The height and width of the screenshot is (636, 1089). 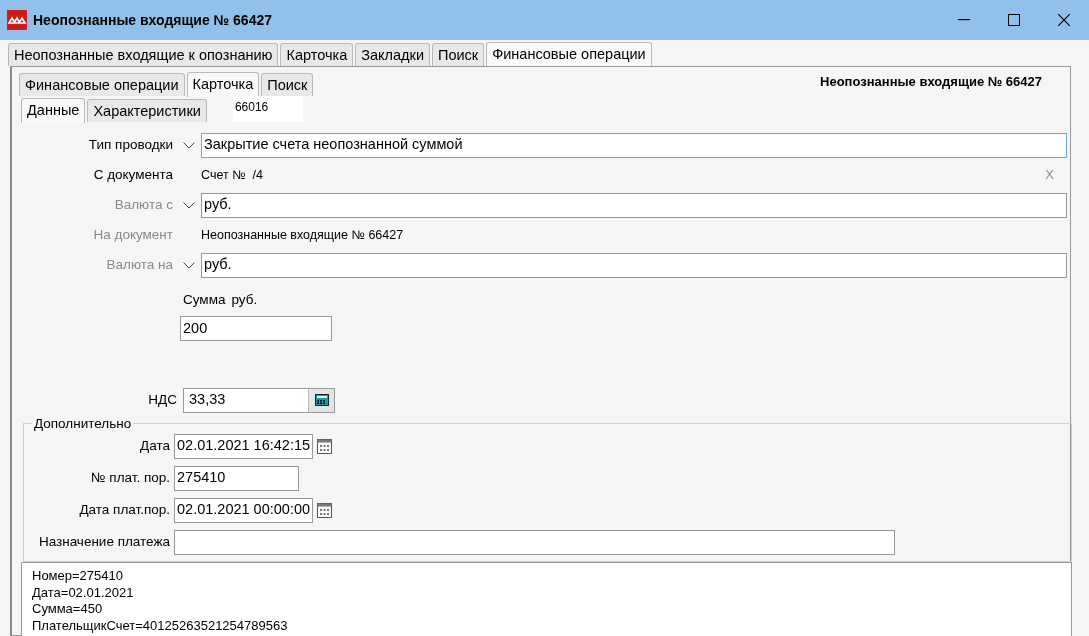 What do you see at coordinates (155, 446) in the screenshot?
I see `field-label: Дата` at bounding box center [155, 446].